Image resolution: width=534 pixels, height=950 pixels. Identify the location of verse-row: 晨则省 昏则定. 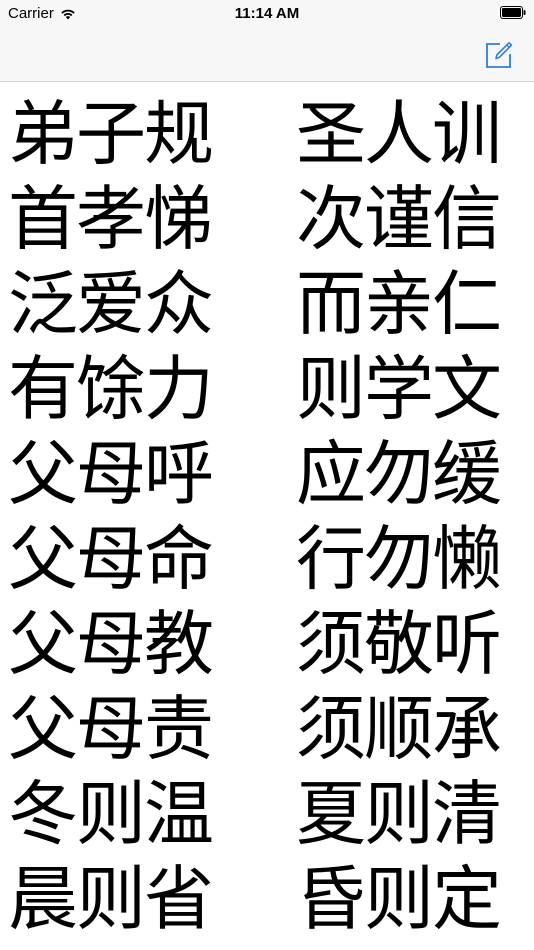
(267, 899).